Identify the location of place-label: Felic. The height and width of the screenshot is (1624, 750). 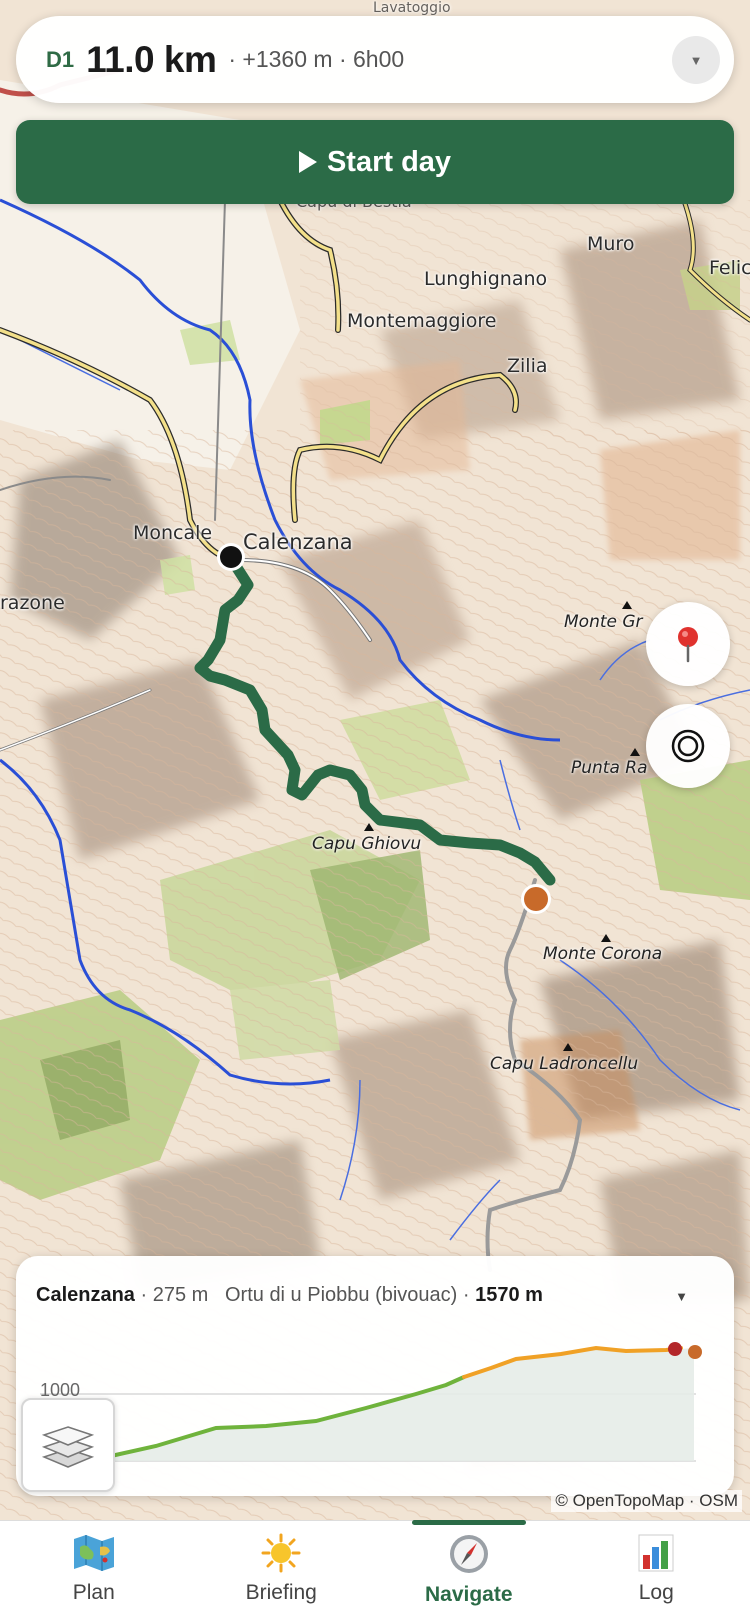
(729, 268).